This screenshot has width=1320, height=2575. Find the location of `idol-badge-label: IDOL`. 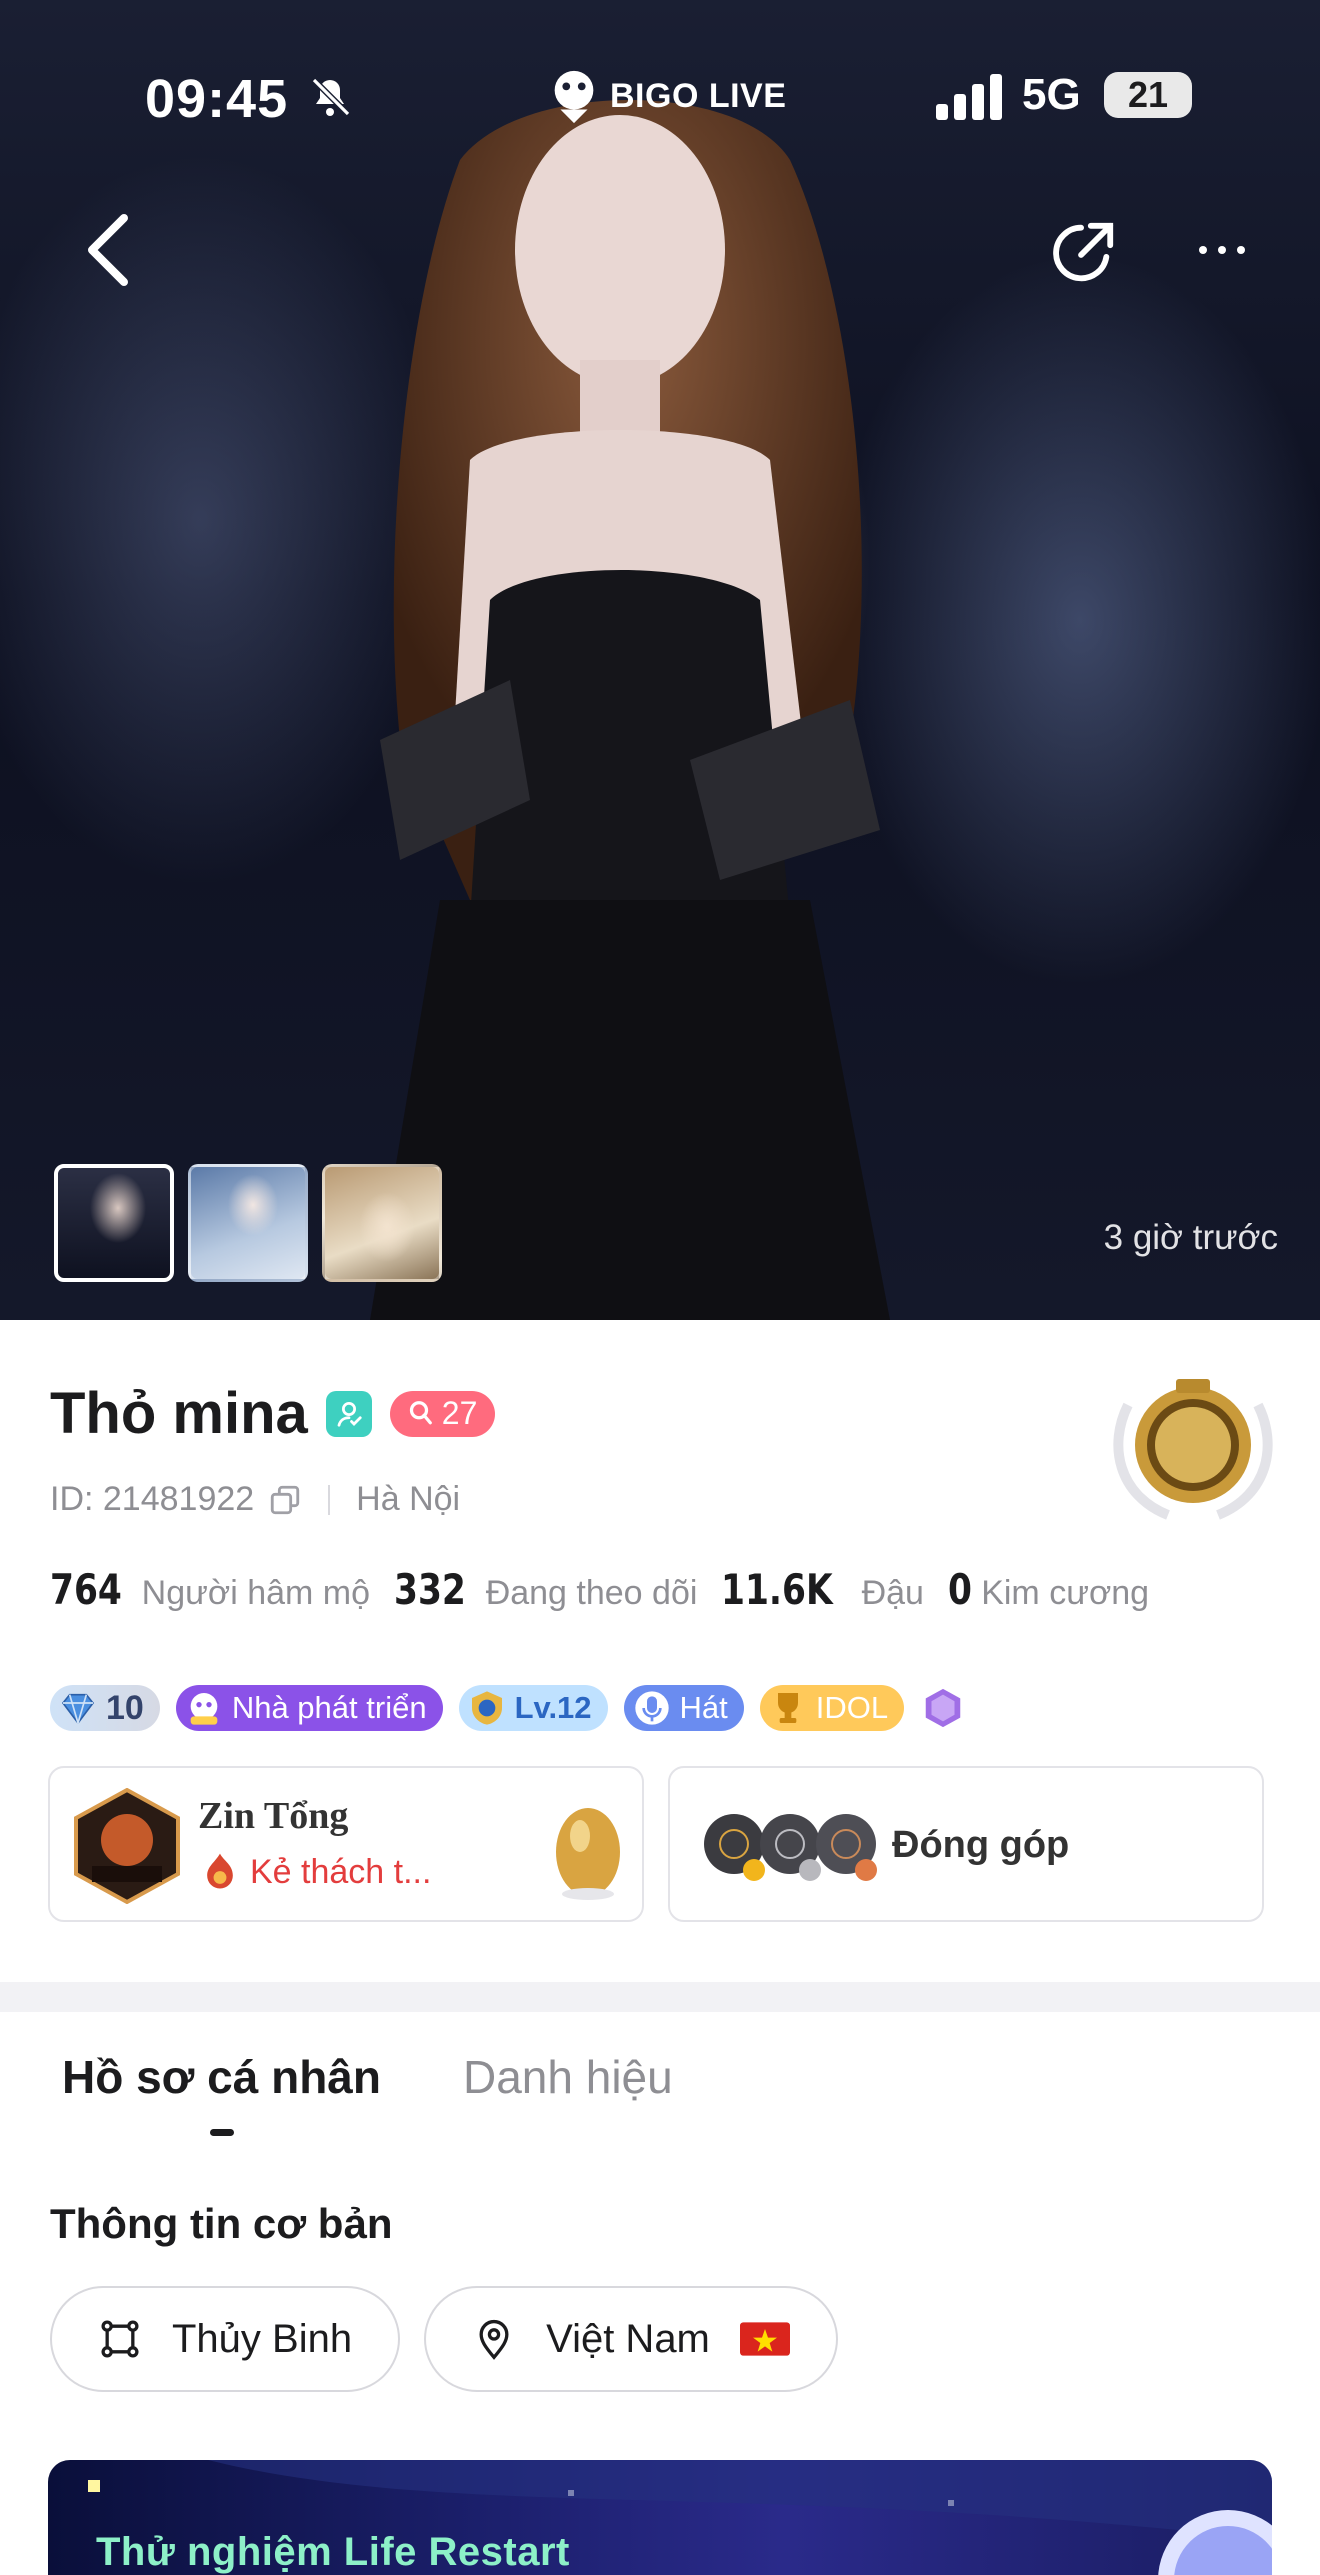

idol-badge-label: IDOL is located at coordinates (852, 1707).